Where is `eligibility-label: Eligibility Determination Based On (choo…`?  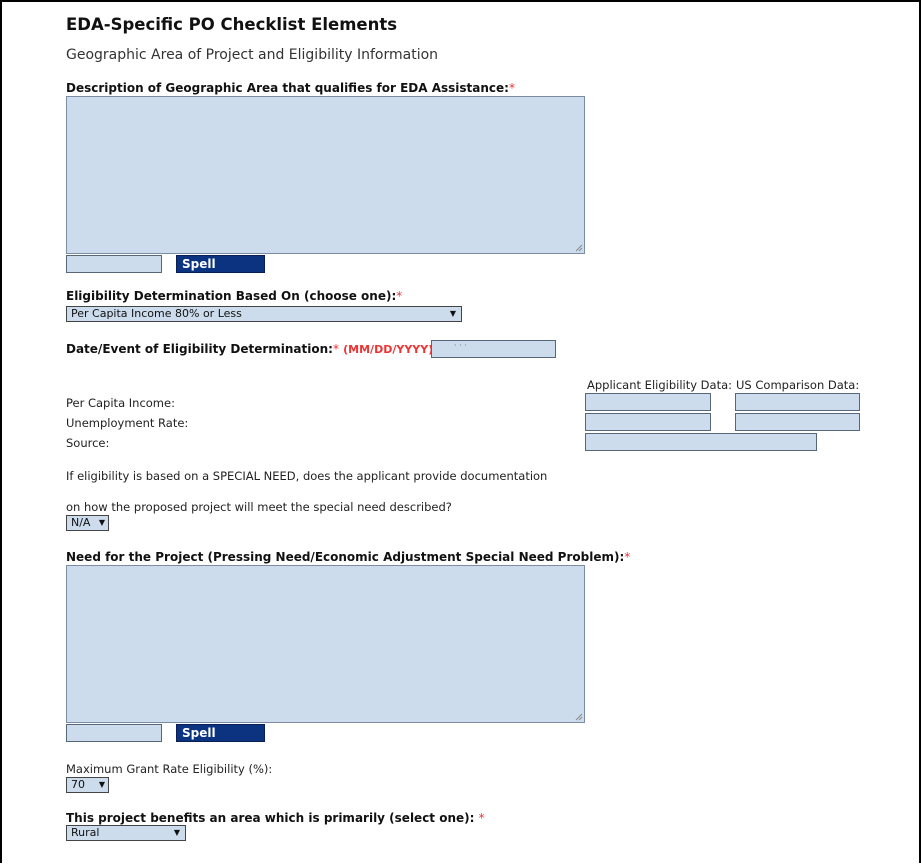 eligibility-label: Eligibility Determination Based On (choo… is located at coordinates (234, 296).